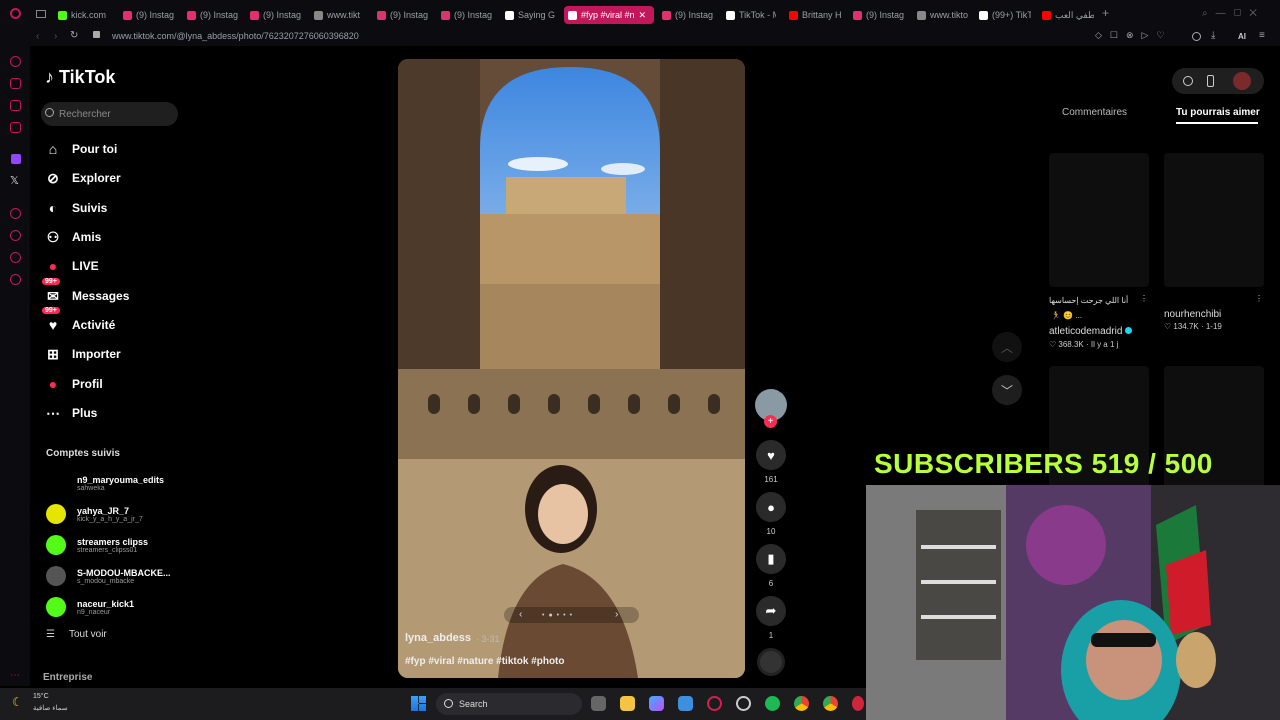 This screenshot has width=1280, height=720. What do you see at coordinates (1007, 347) in the screenshot?
I see `previous-post-button: ︿` at bounding box center [1007, 347].